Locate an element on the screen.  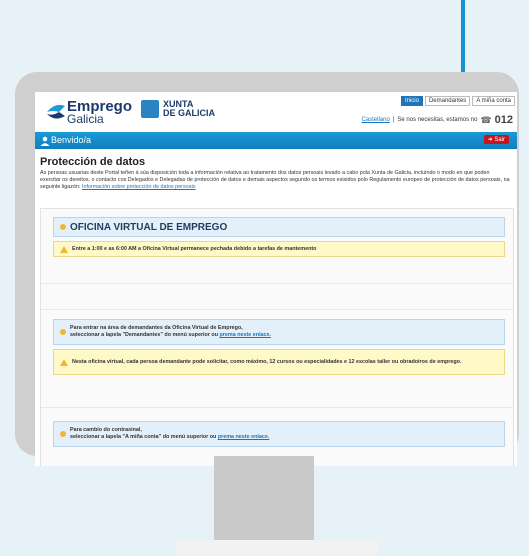
nav-inicio: Inicio is located at coordinates (411, 101).